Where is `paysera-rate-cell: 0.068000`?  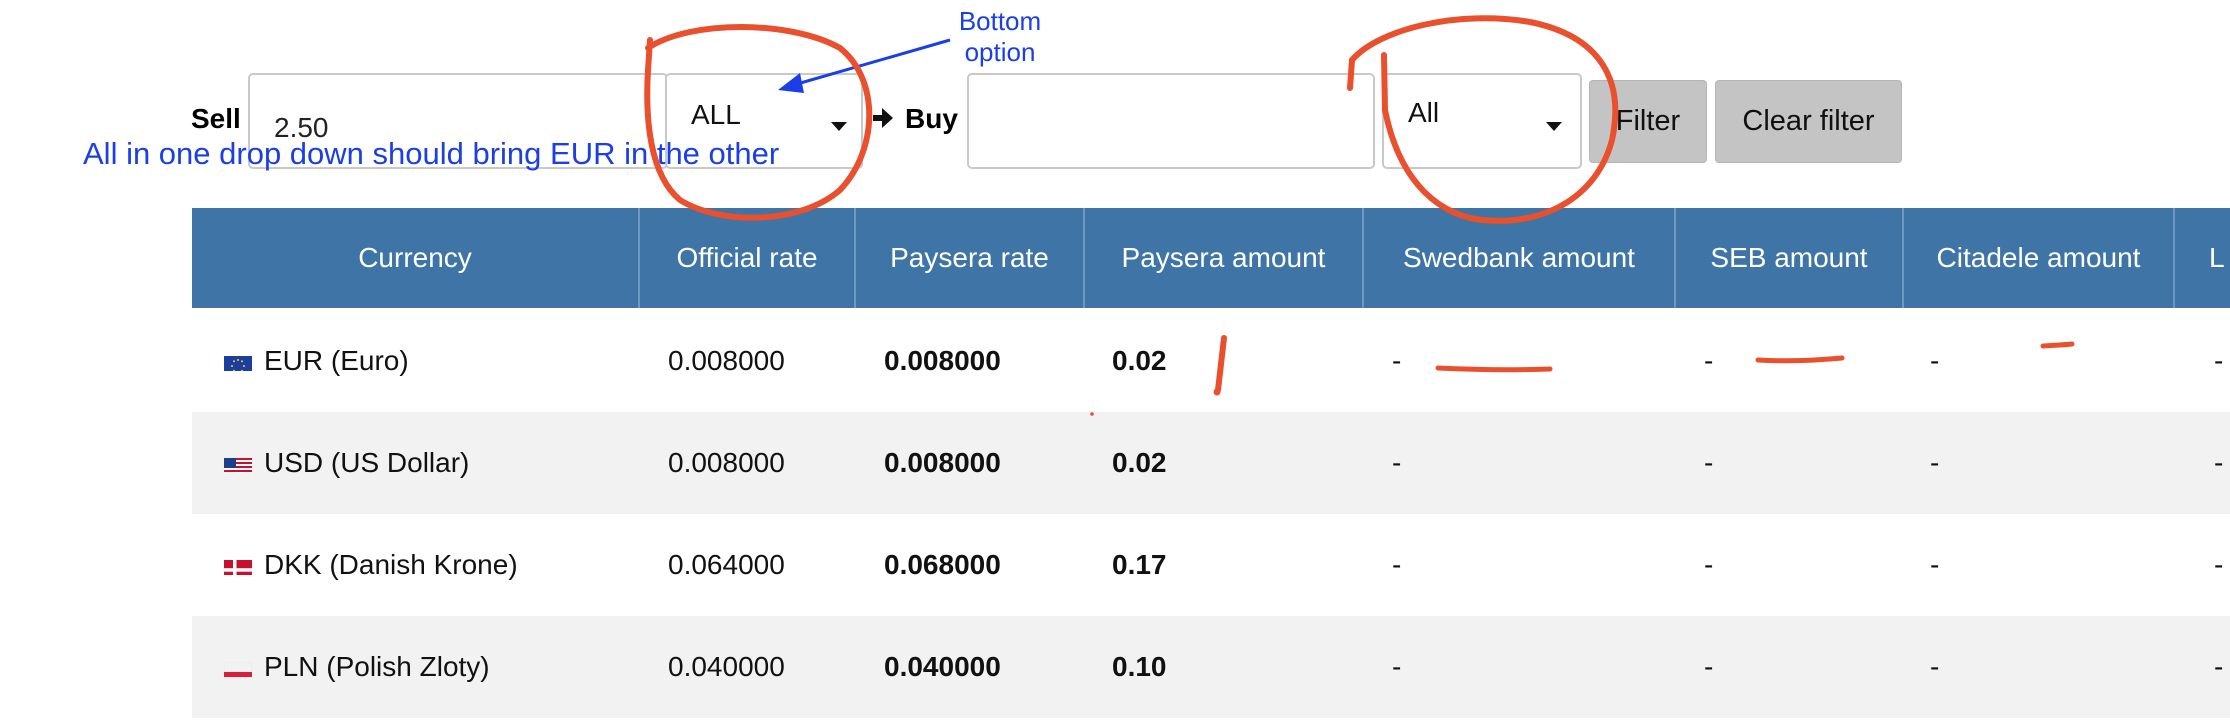
paysera-rate-cell: 0.068000 is located at coordinates (942, 564).